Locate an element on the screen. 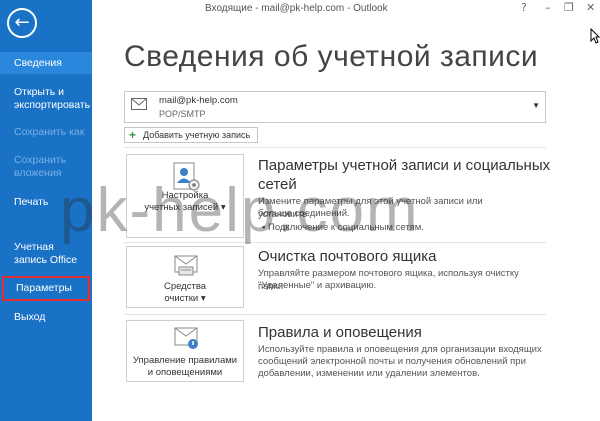 The image size is (600, 421). rules-icon is located at coordinates (186, 338).